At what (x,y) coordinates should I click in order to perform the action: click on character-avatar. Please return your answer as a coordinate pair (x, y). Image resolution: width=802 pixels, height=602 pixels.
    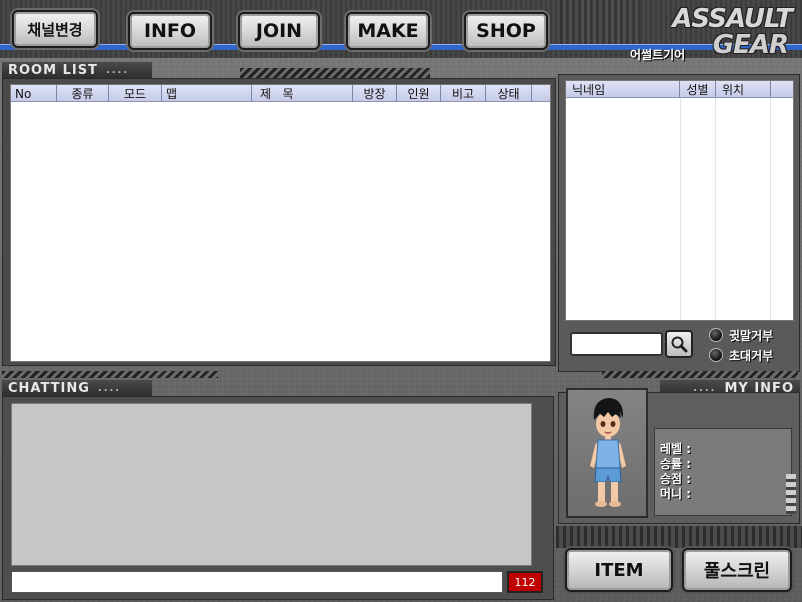
    Looking at the image, I should click on (607, 453).